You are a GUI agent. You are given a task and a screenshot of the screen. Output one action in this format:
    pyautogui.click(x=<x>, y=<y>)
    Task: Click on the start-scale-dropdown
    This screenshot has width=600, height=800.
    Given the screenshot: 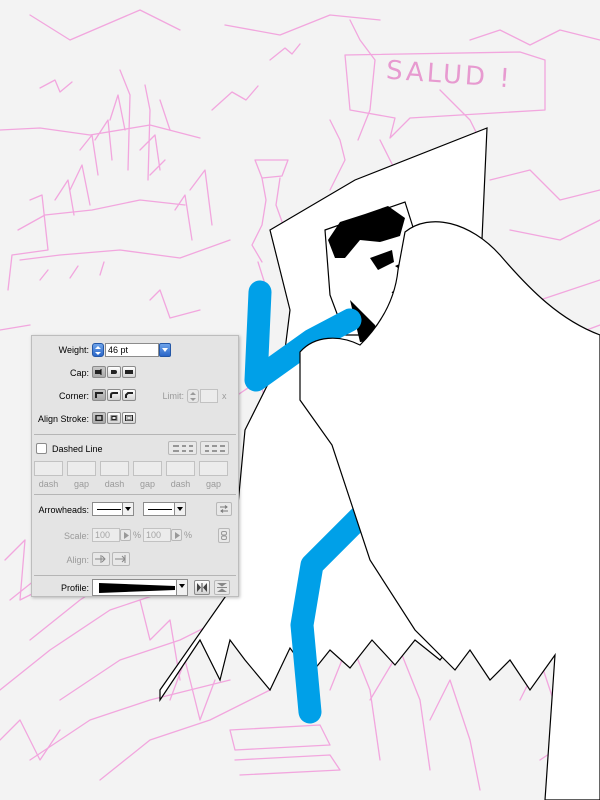 What is the action you would take?
    pyautogui.click(x=125, y=535)
    